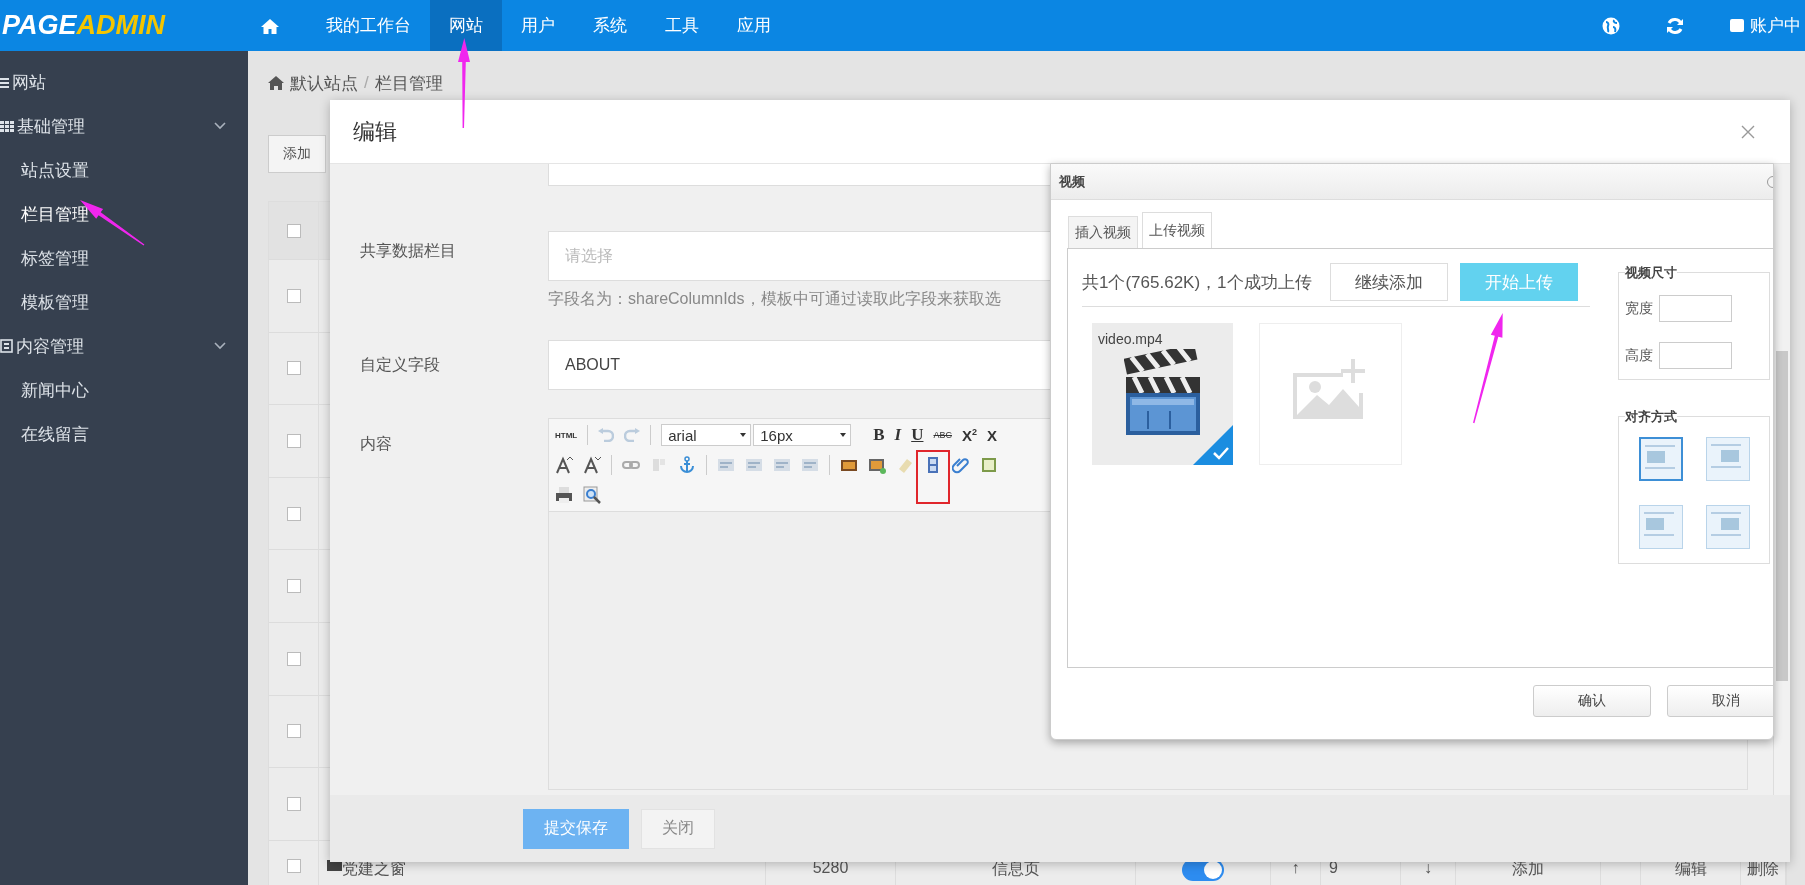  Describe the element at coordinates (1072, 181) in the screenshot. I see `dialog-title: 视频` at that location.